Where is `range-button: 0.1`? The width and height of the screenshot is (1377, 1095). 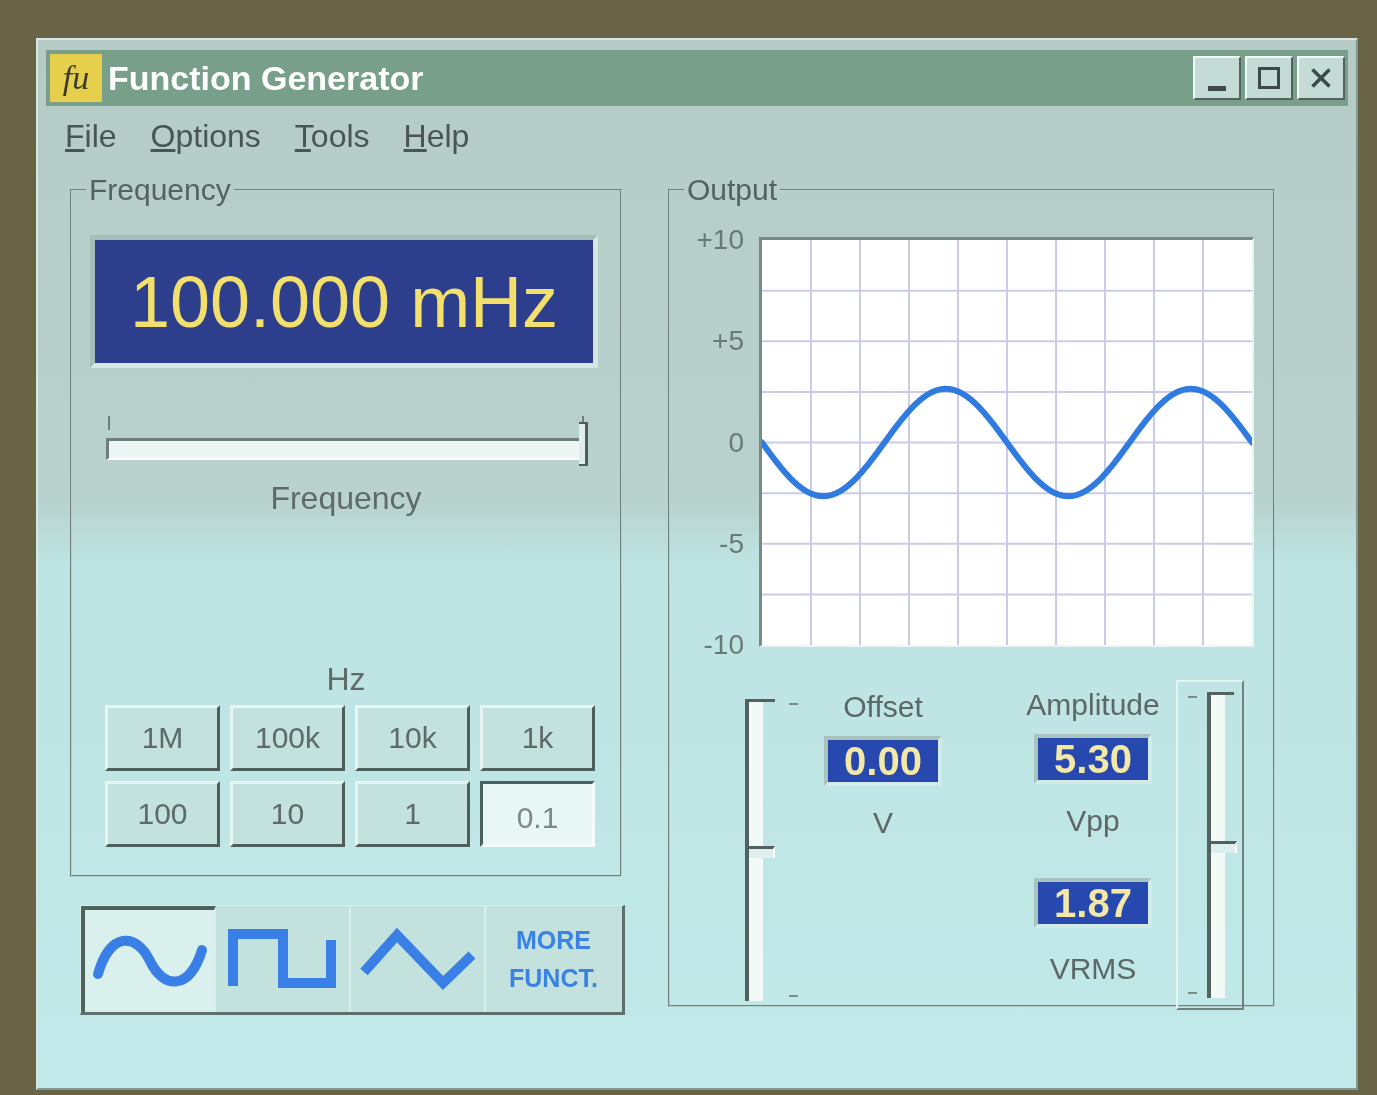 range-button: 0.1 is located at coordinates (537, 814).